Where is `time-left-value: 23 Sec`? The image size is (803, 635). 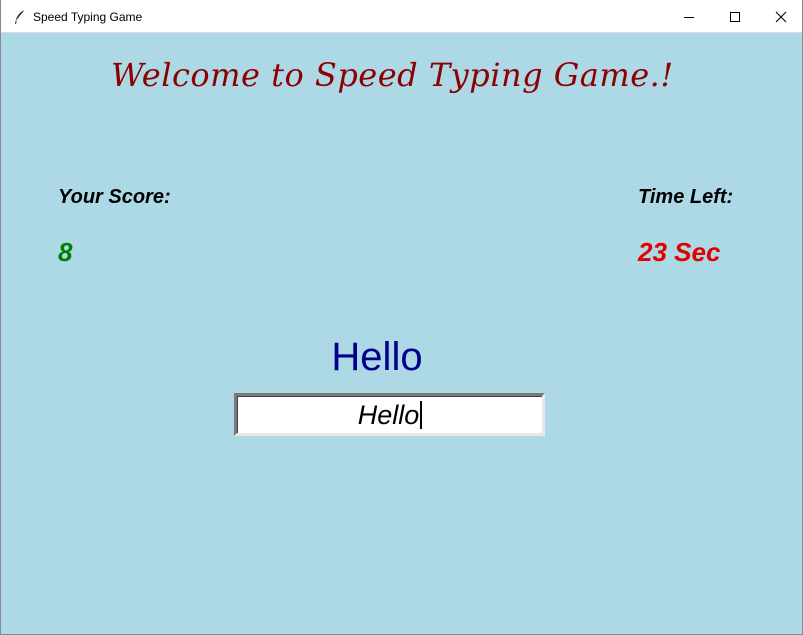
time-left-value: 23 Sec is located at coordinates (679, 252).